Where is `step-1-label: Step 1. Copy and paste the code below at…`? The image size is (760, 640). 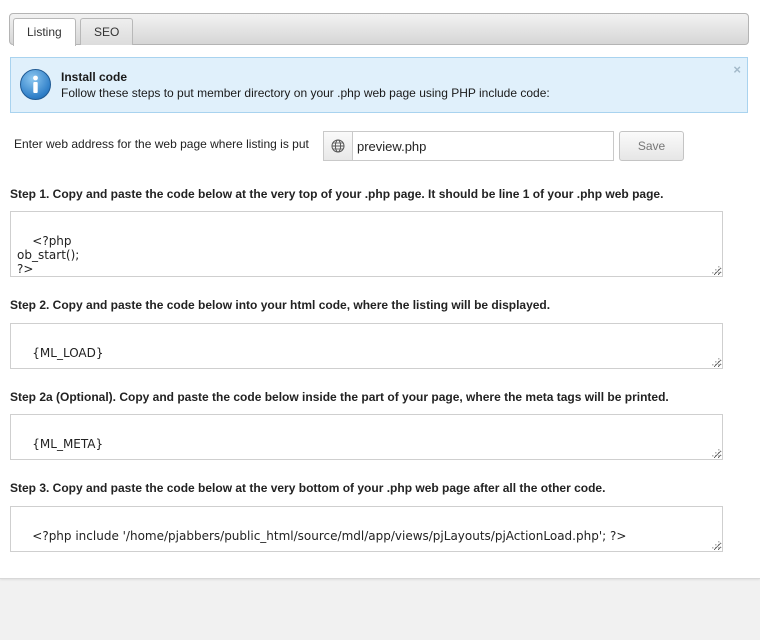 step-1-label: Step 1. Copy and paste the code below at… is located at coordinates (337, 194).